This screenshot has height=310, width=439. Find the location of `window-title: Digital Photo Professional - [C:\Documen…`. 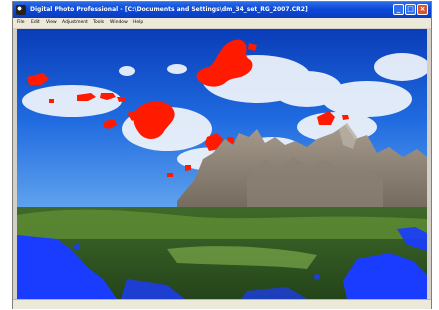

window-title: Digital Photo Professional - [C:\Documen… is located at coordinates (169, 9).